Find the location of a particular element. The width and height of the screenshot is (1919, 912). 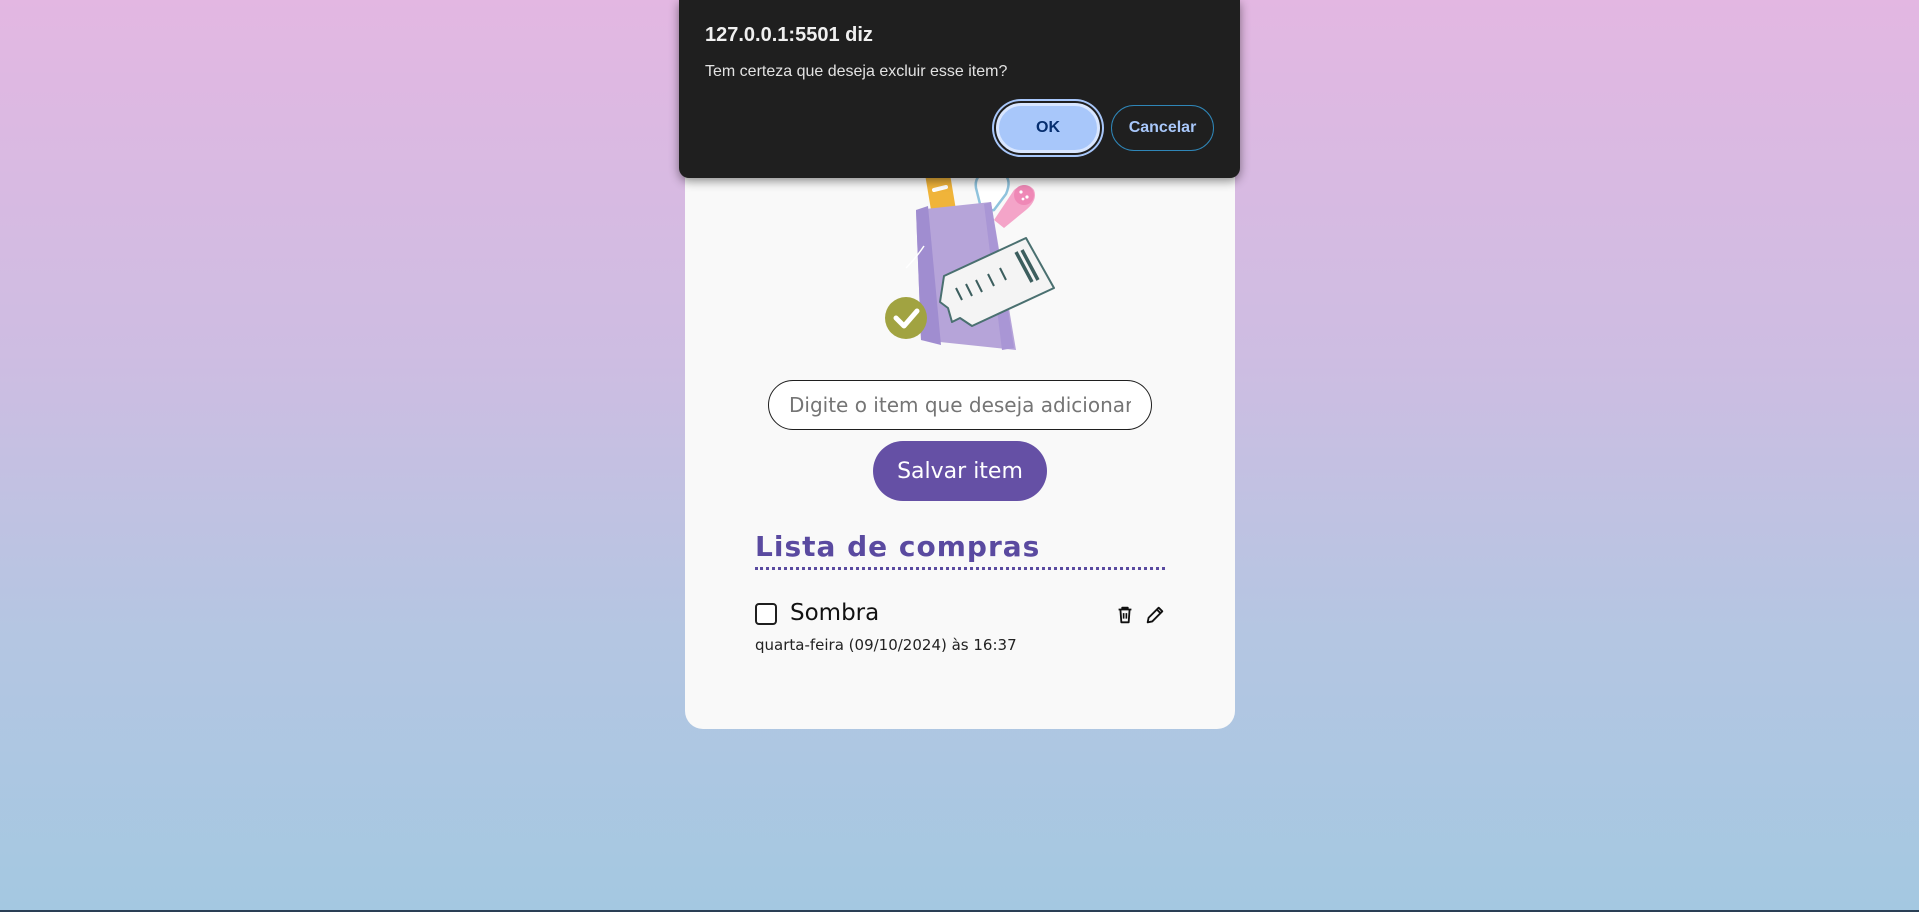

dialog-title: 127.0.0.1:5501 diz is located at coordinates (789, 35).